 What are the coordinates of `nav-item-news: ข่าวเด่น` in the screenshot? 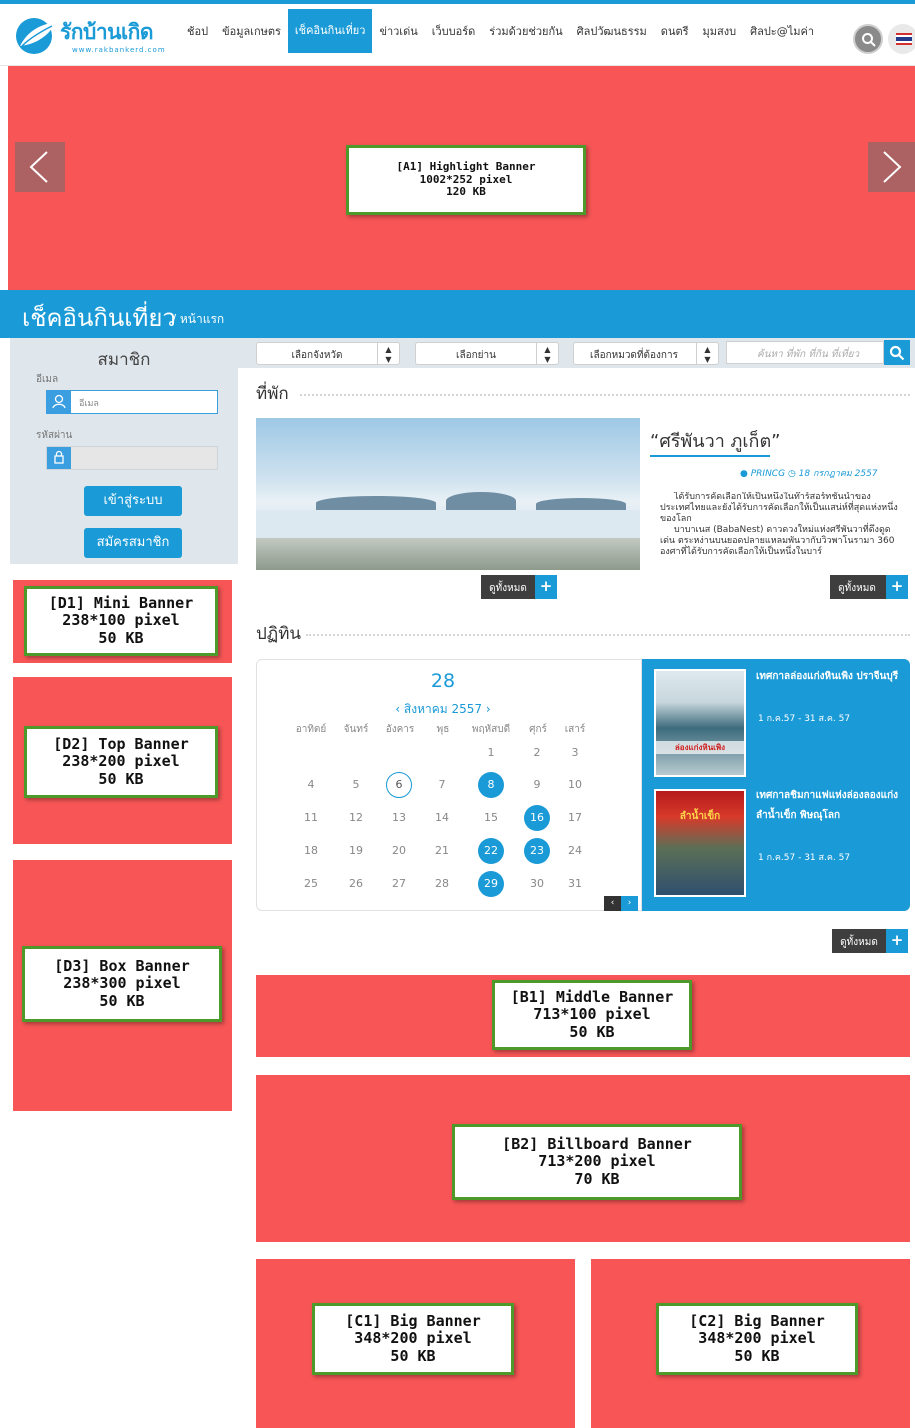 It's located at (398, 32).